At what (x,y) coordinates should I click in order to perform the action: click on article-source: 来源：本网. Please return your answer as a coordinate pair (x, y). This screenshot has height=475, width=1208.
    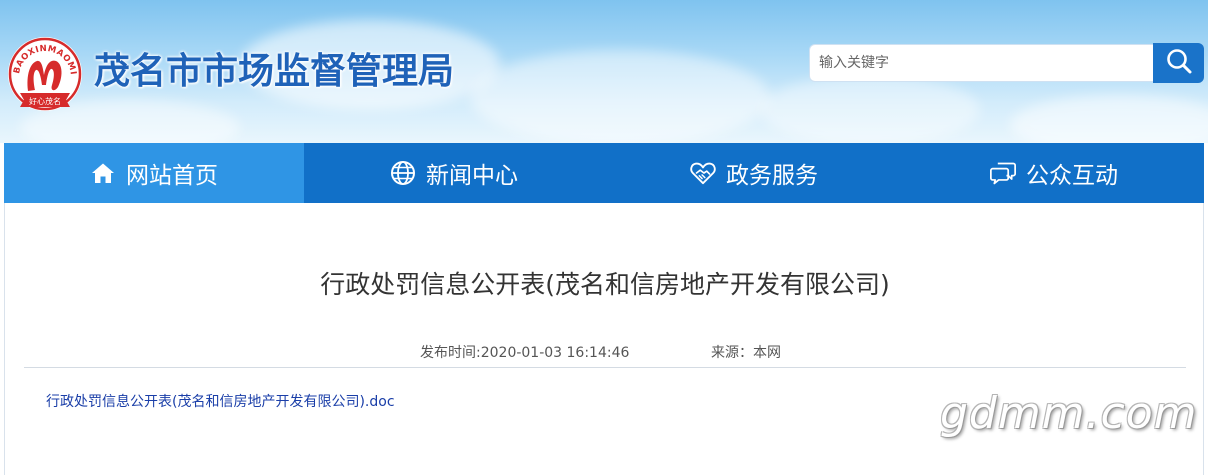
    Looking at the image, I should click on (746, 353).